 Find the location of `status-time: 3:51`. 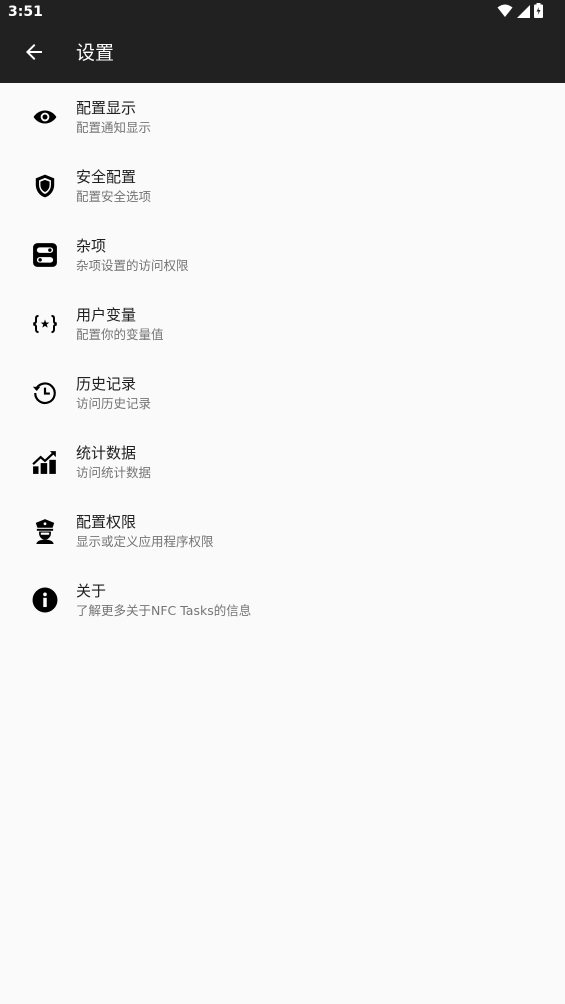

status-time: 3:51 is located at coordinates (25, 12).